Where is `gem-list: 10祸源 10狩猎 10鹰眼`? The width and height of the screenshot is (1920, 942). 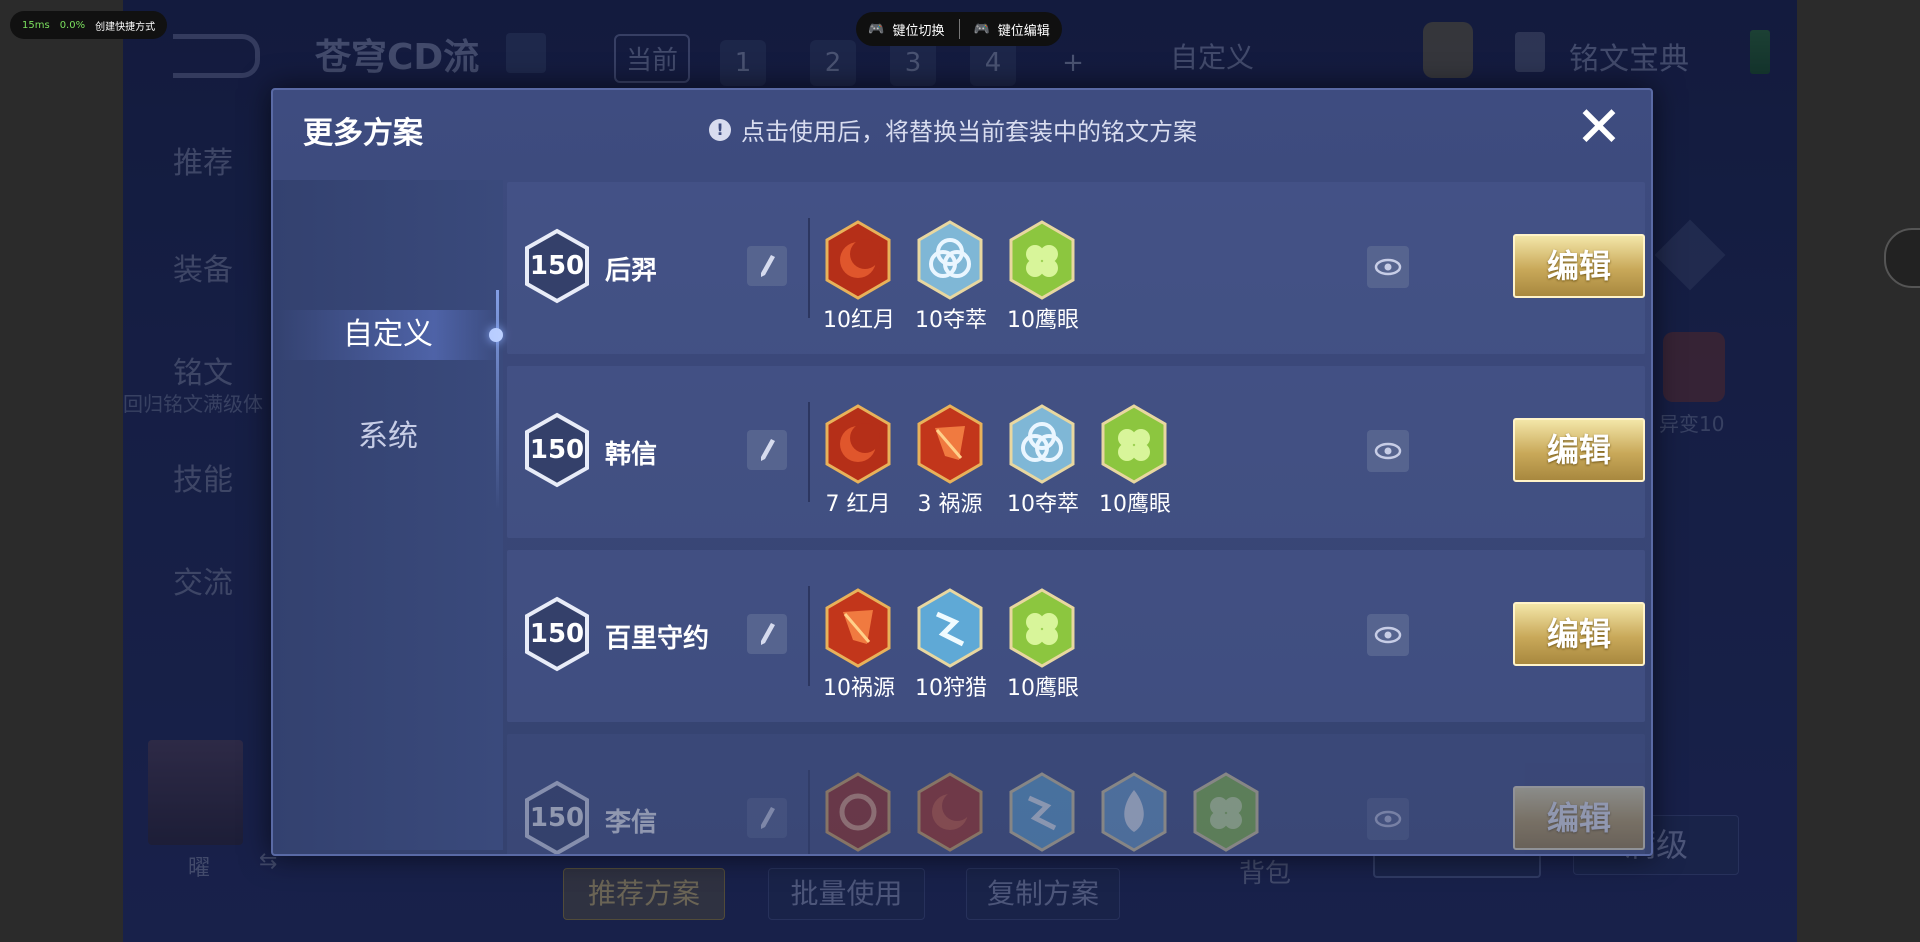
gem-list: 10祸源 10狩猎 10鹰眼 is located at coordinates (951, 645).